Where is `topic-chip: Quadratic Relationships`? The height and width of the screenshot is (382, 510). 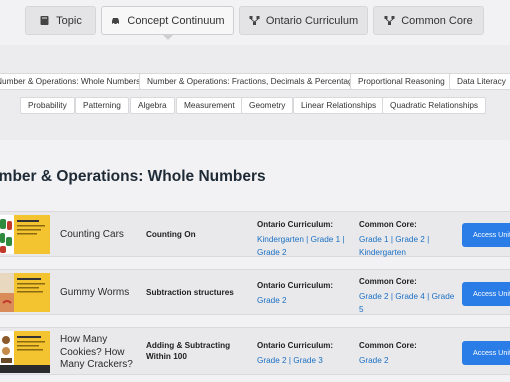
topic-chip: Quadratic Relationships is located at coordinates (434, 105).